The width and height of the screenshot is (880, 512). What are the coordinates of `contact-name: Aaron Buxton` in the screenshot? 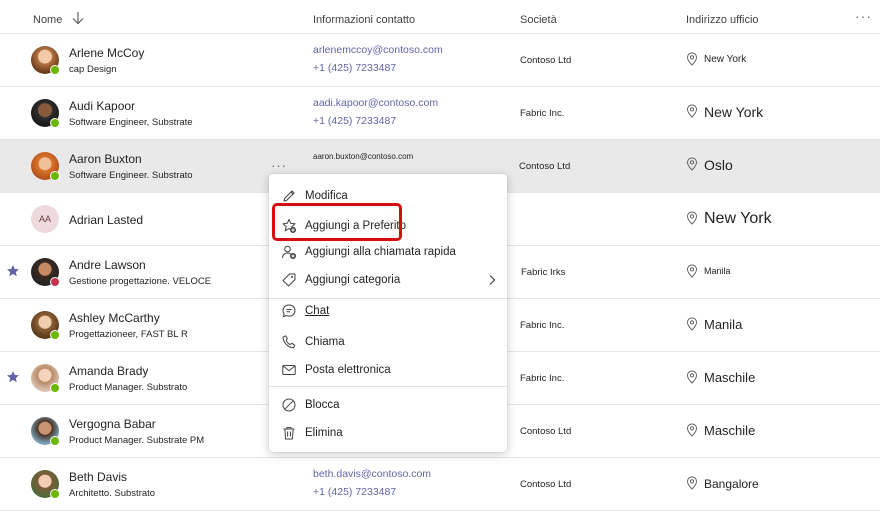 It's located at (105, 159).